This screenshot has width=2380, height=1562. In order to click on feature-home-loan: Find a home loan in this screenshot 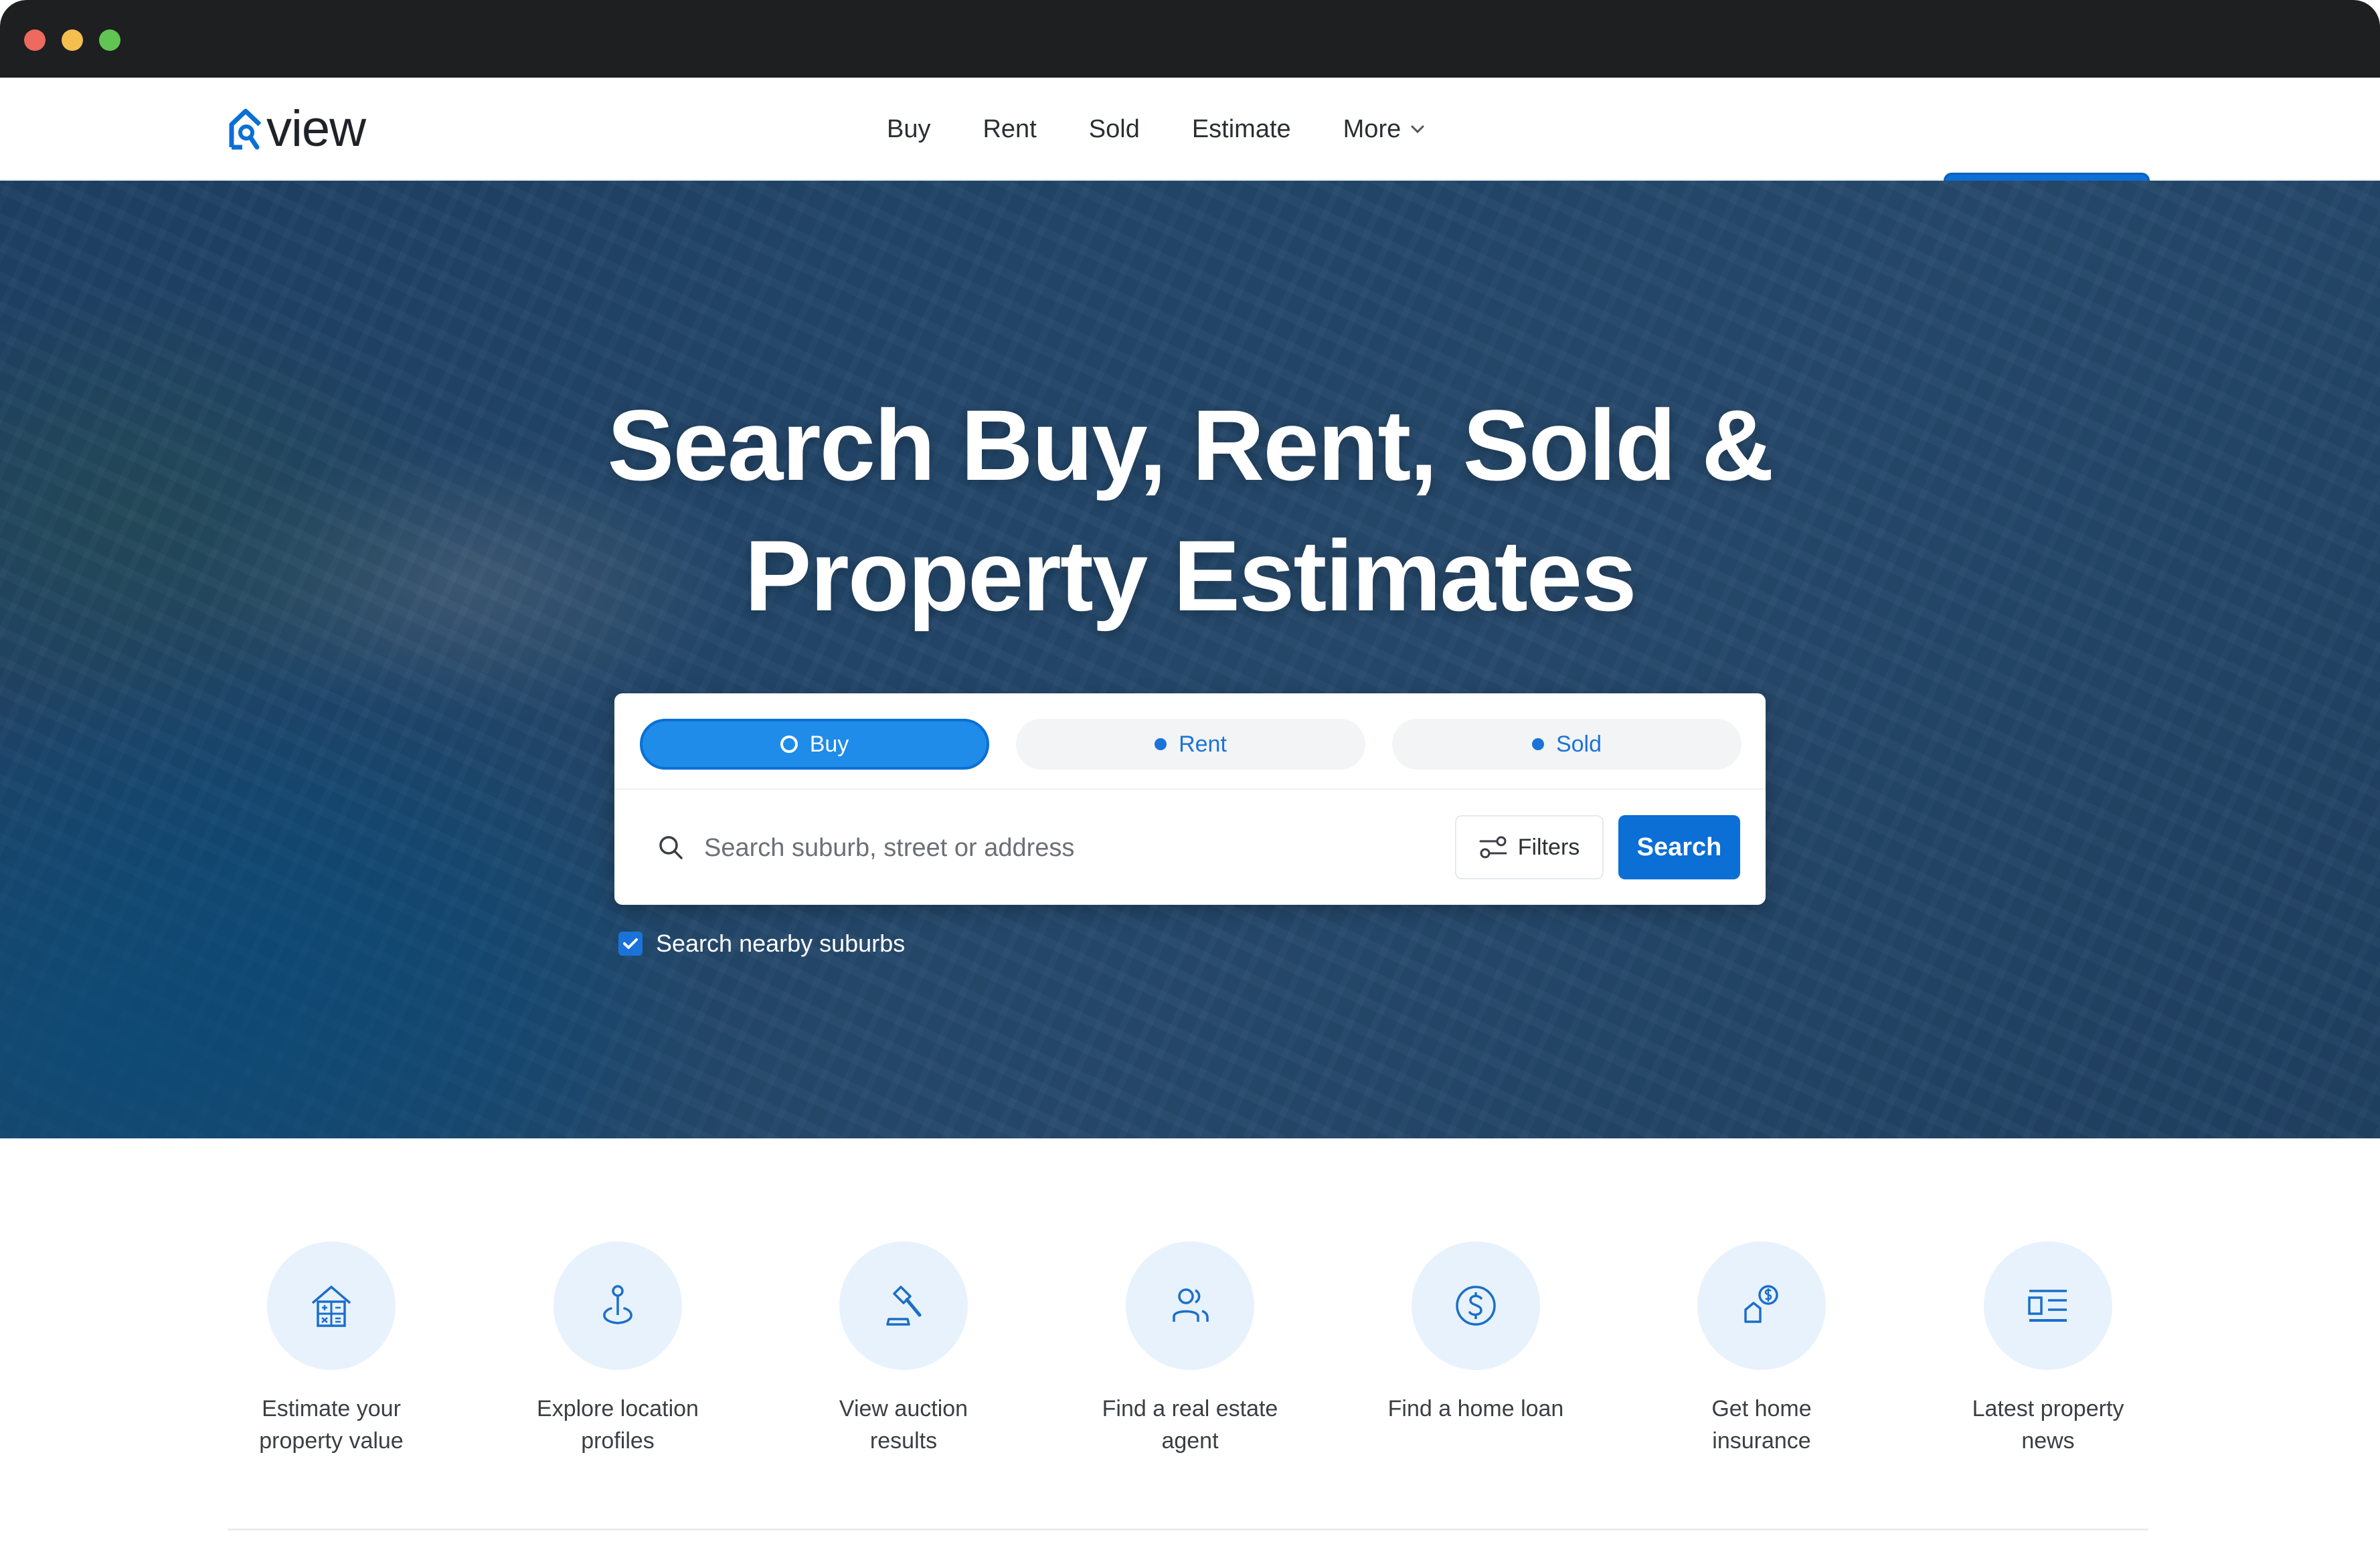, I will do `click(1476, 1333)`.